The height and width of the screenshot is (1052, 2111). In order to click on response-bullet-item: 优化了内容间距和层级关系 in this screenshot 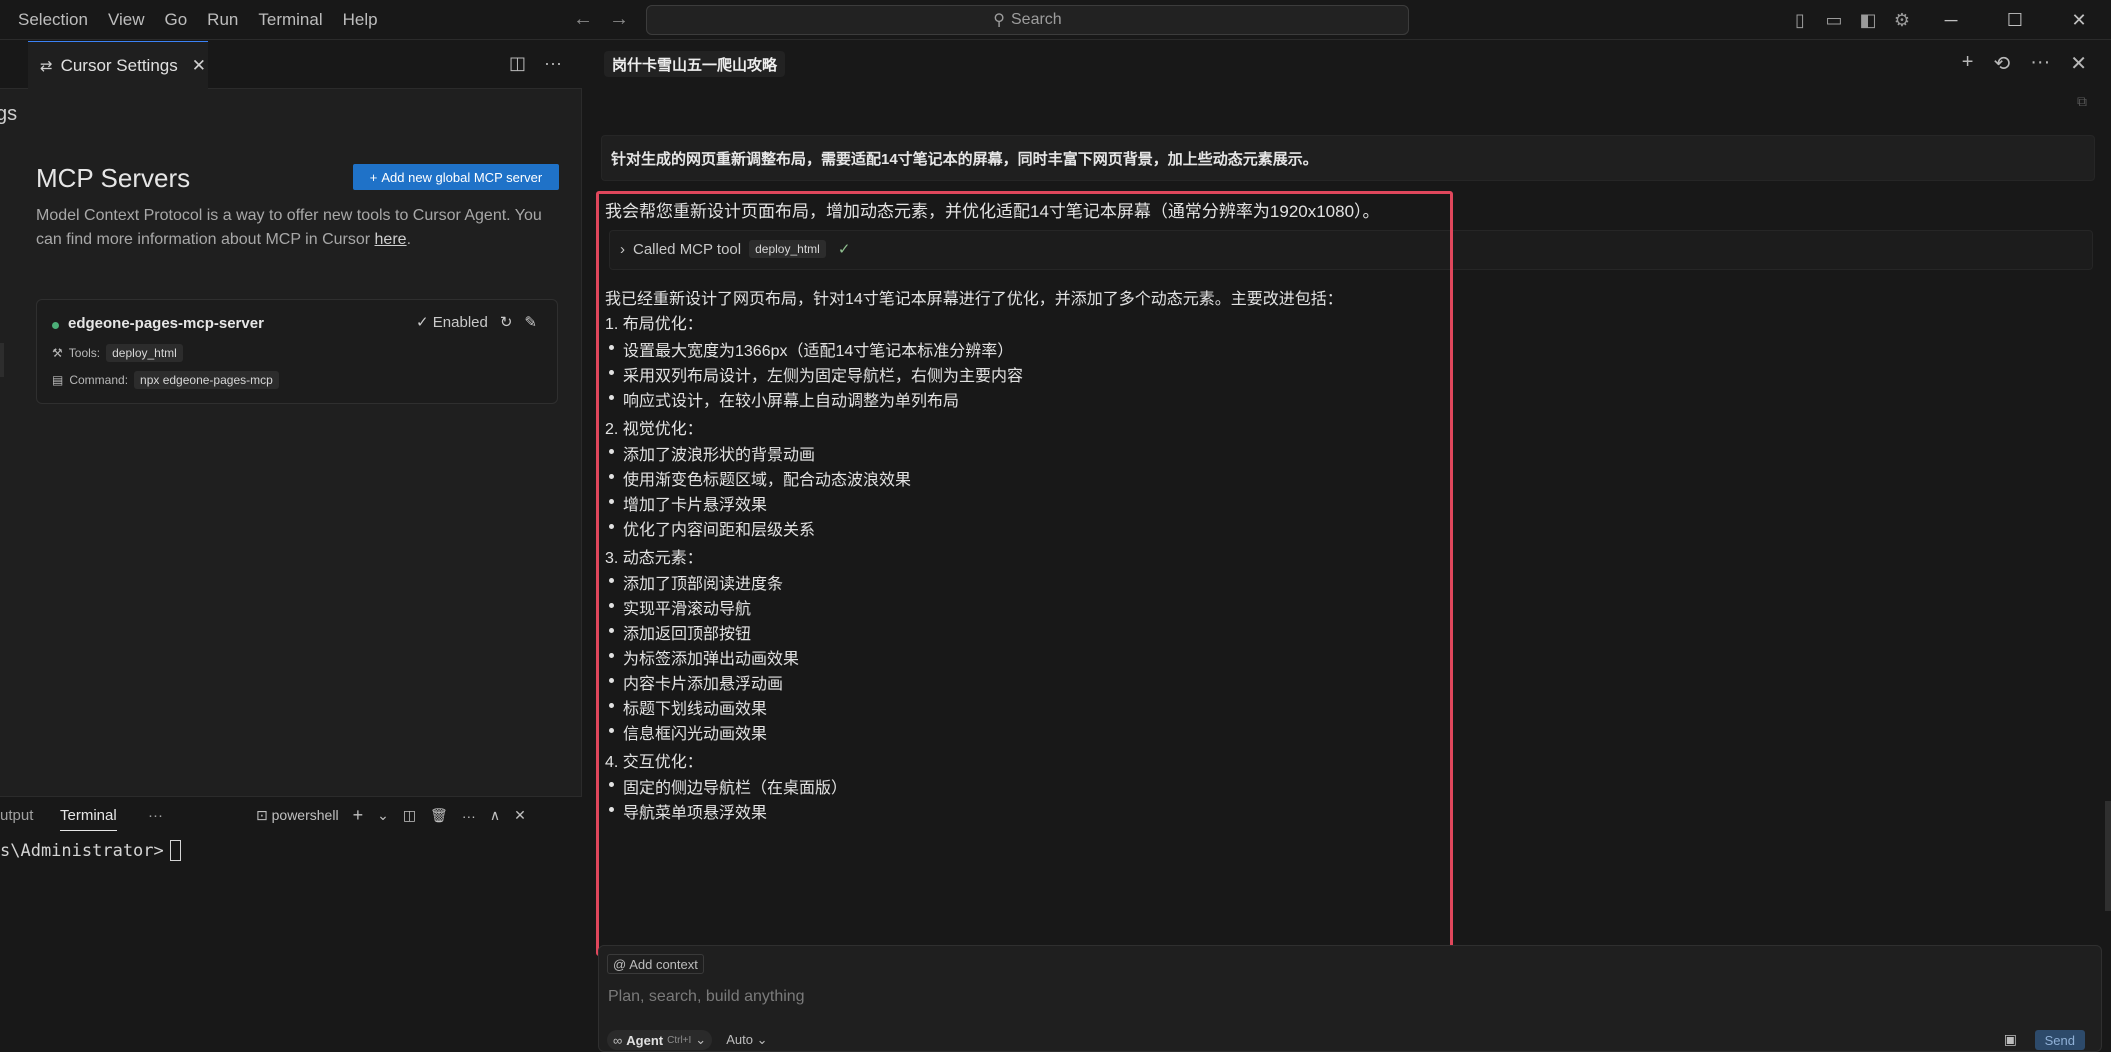, I will do `click(711, 528)`.